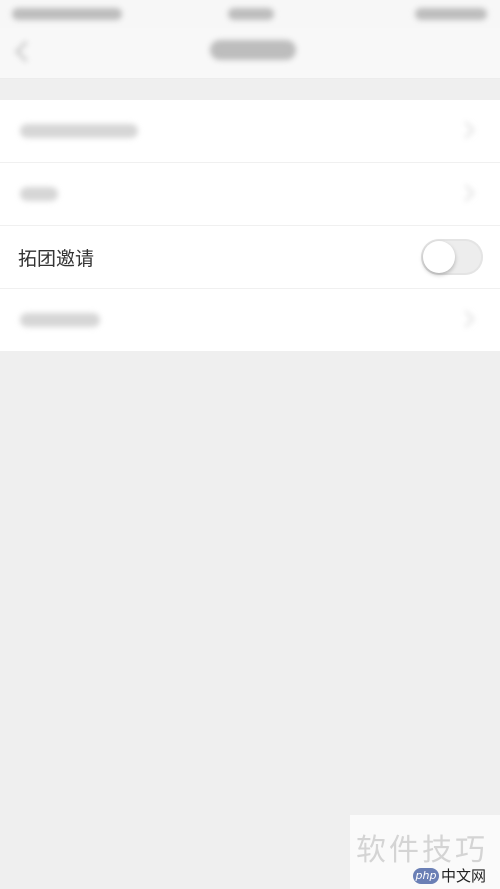  I want to click on status-carrier-blurred, so click(67, 14).